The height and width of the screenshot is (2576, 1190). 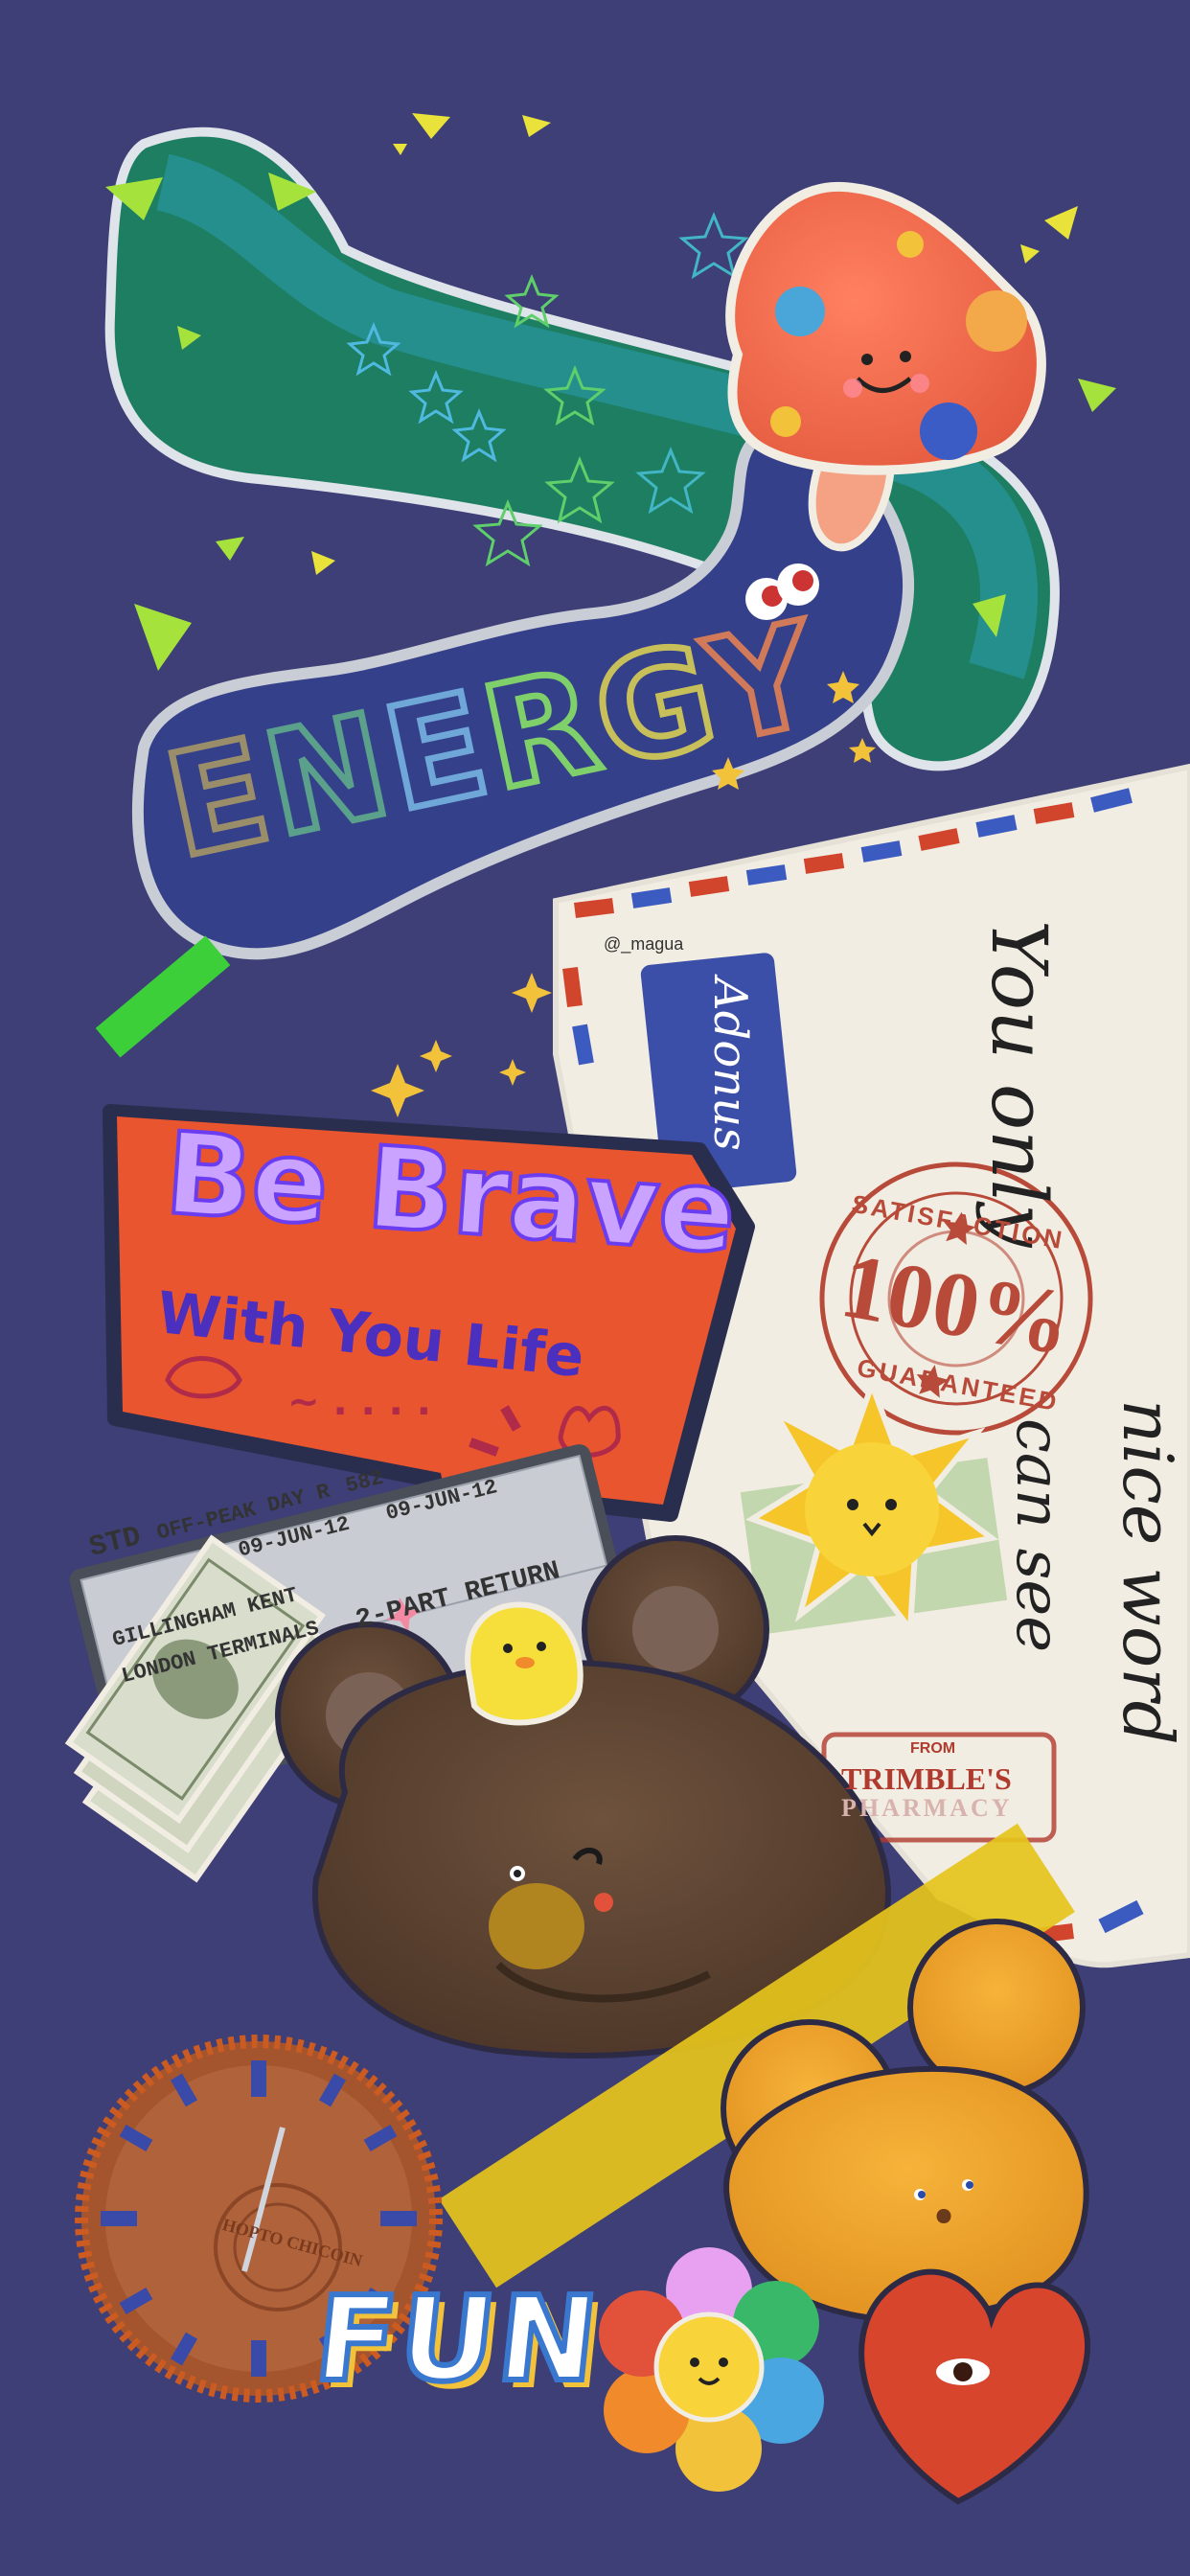 I want to click on heart-sticker, so click(x=974, y=2386).